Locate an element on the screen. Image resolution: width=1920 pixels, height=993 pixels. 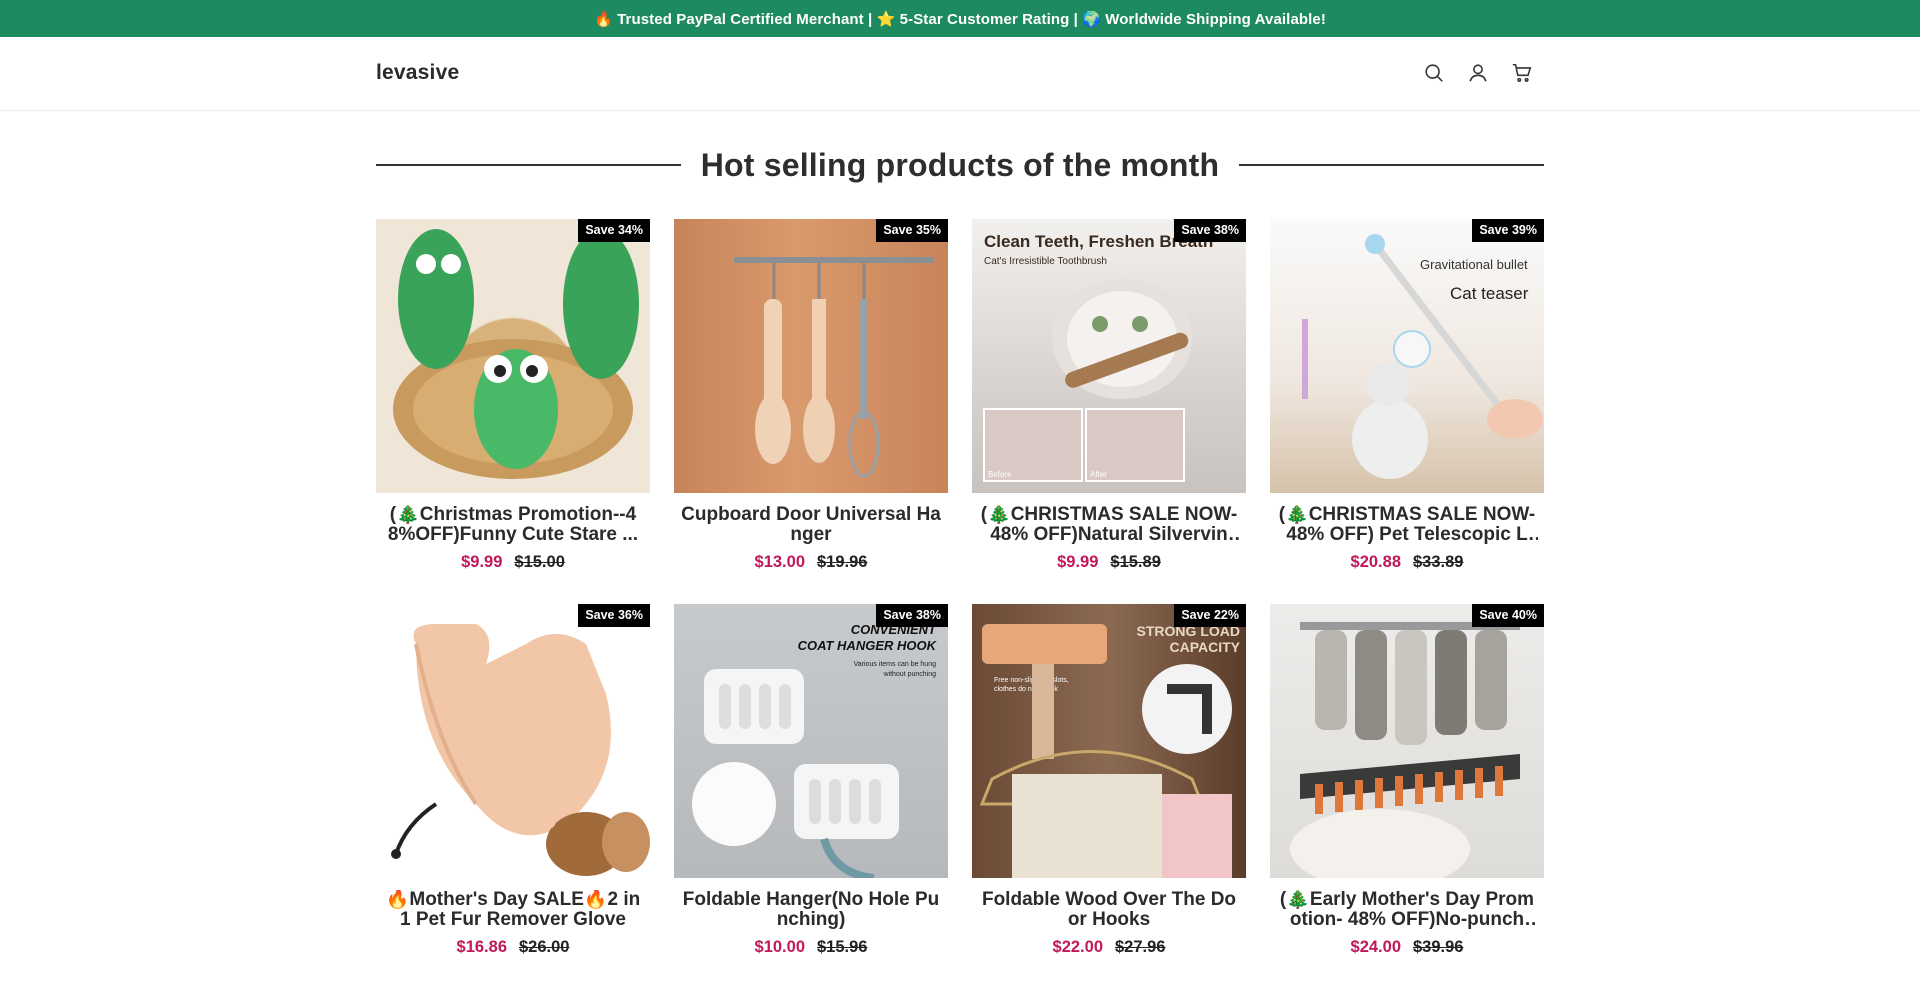
product-image: Save 34% is located at coordinates (513, 356).